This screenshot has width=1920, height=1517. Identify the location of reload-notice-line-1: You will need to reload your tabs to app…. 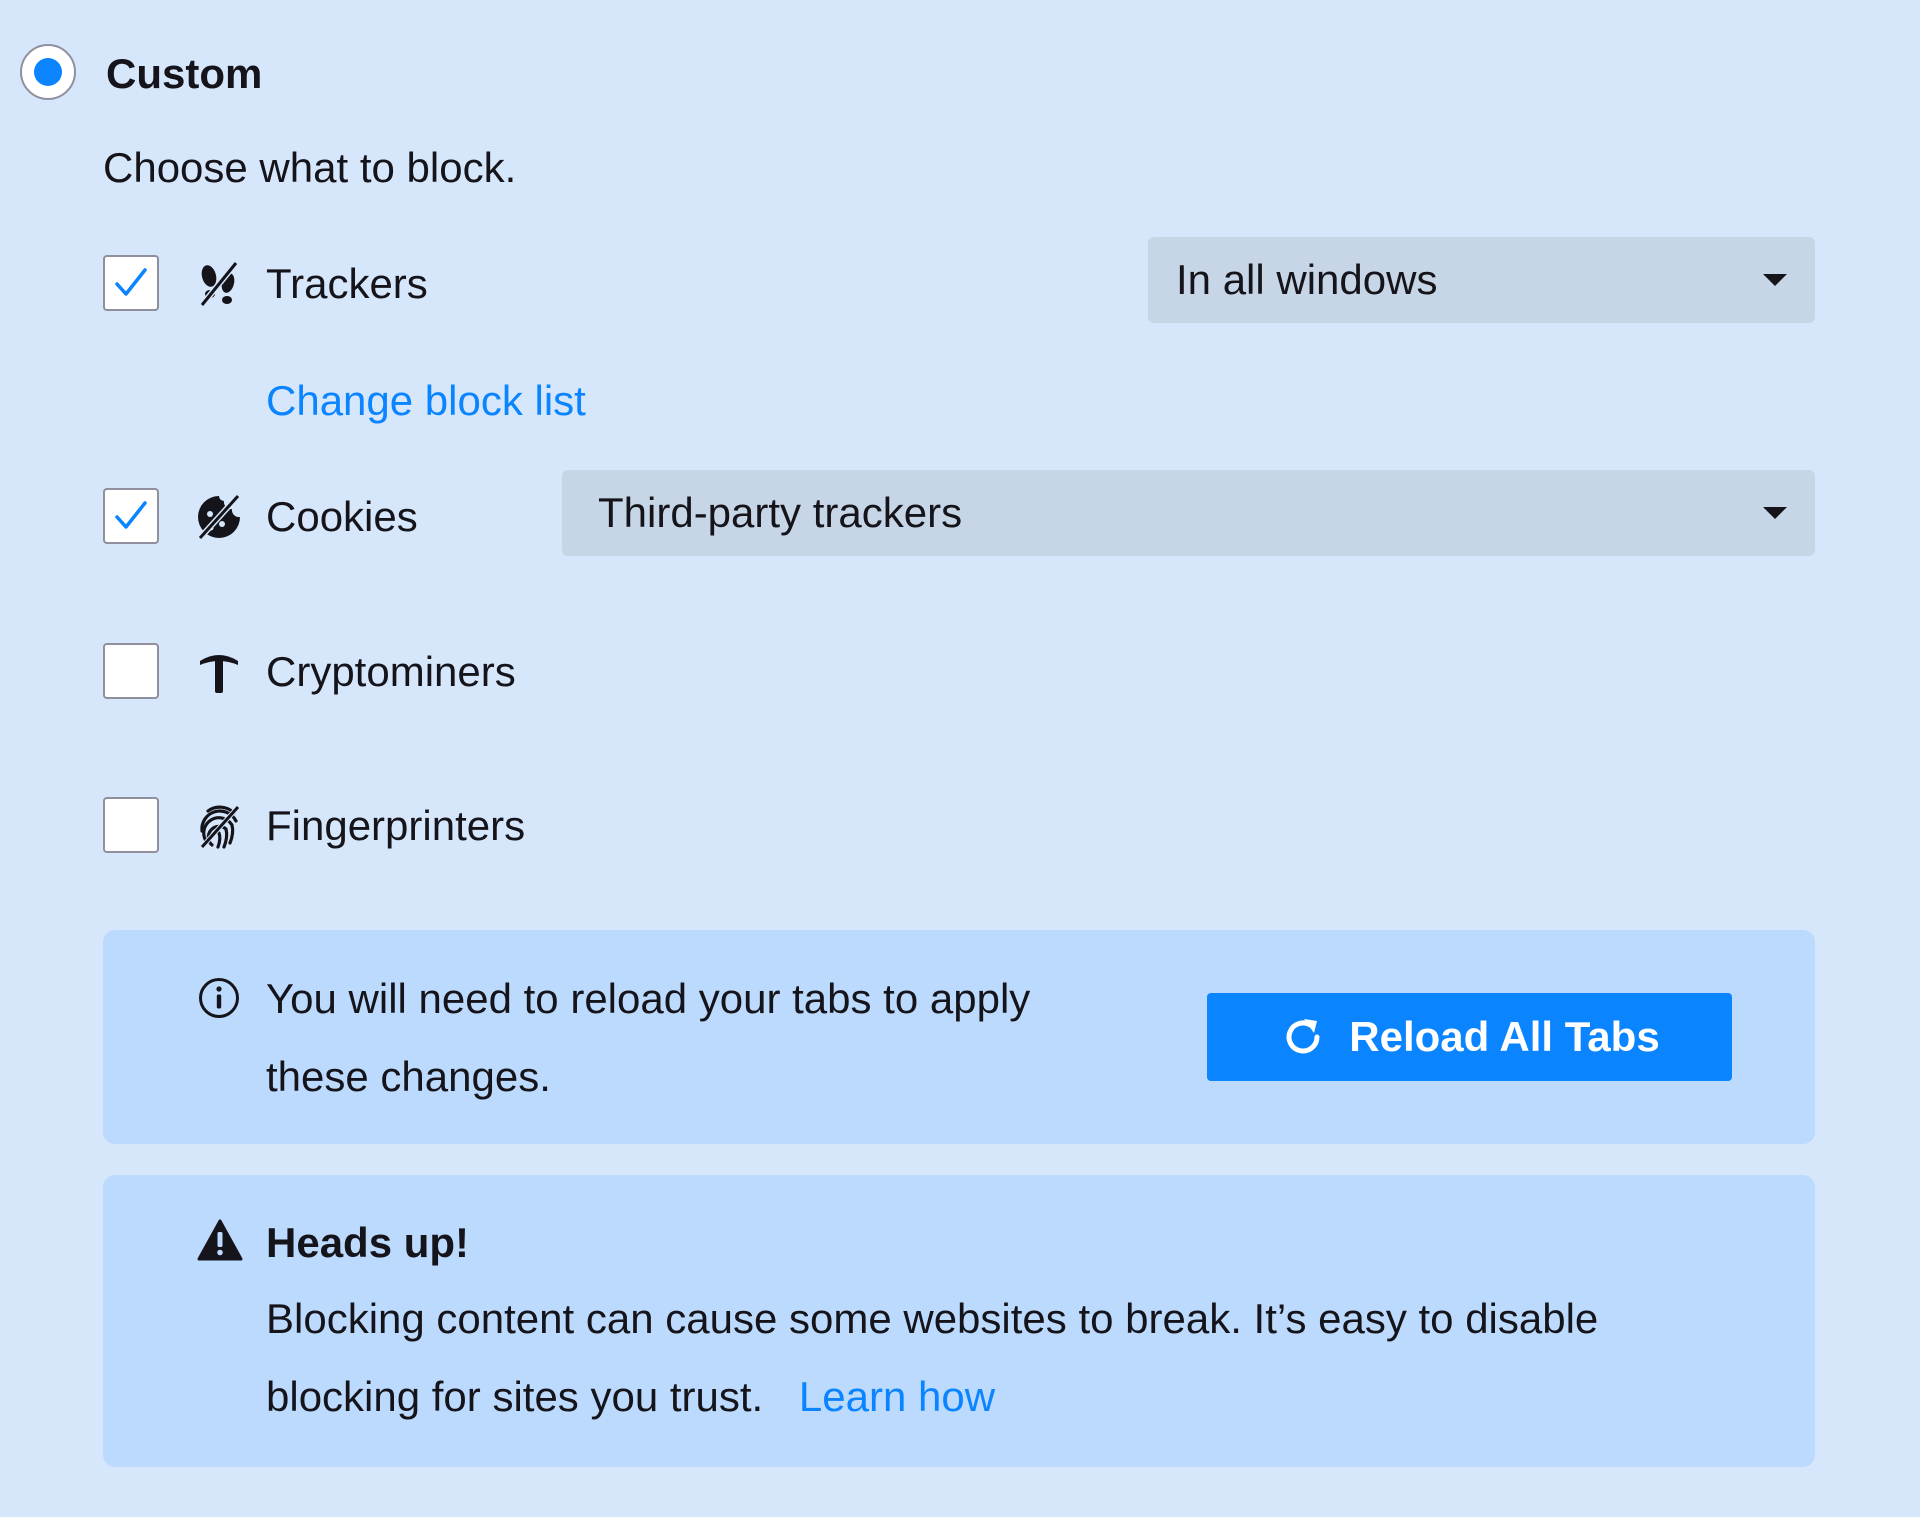
(648, 998).